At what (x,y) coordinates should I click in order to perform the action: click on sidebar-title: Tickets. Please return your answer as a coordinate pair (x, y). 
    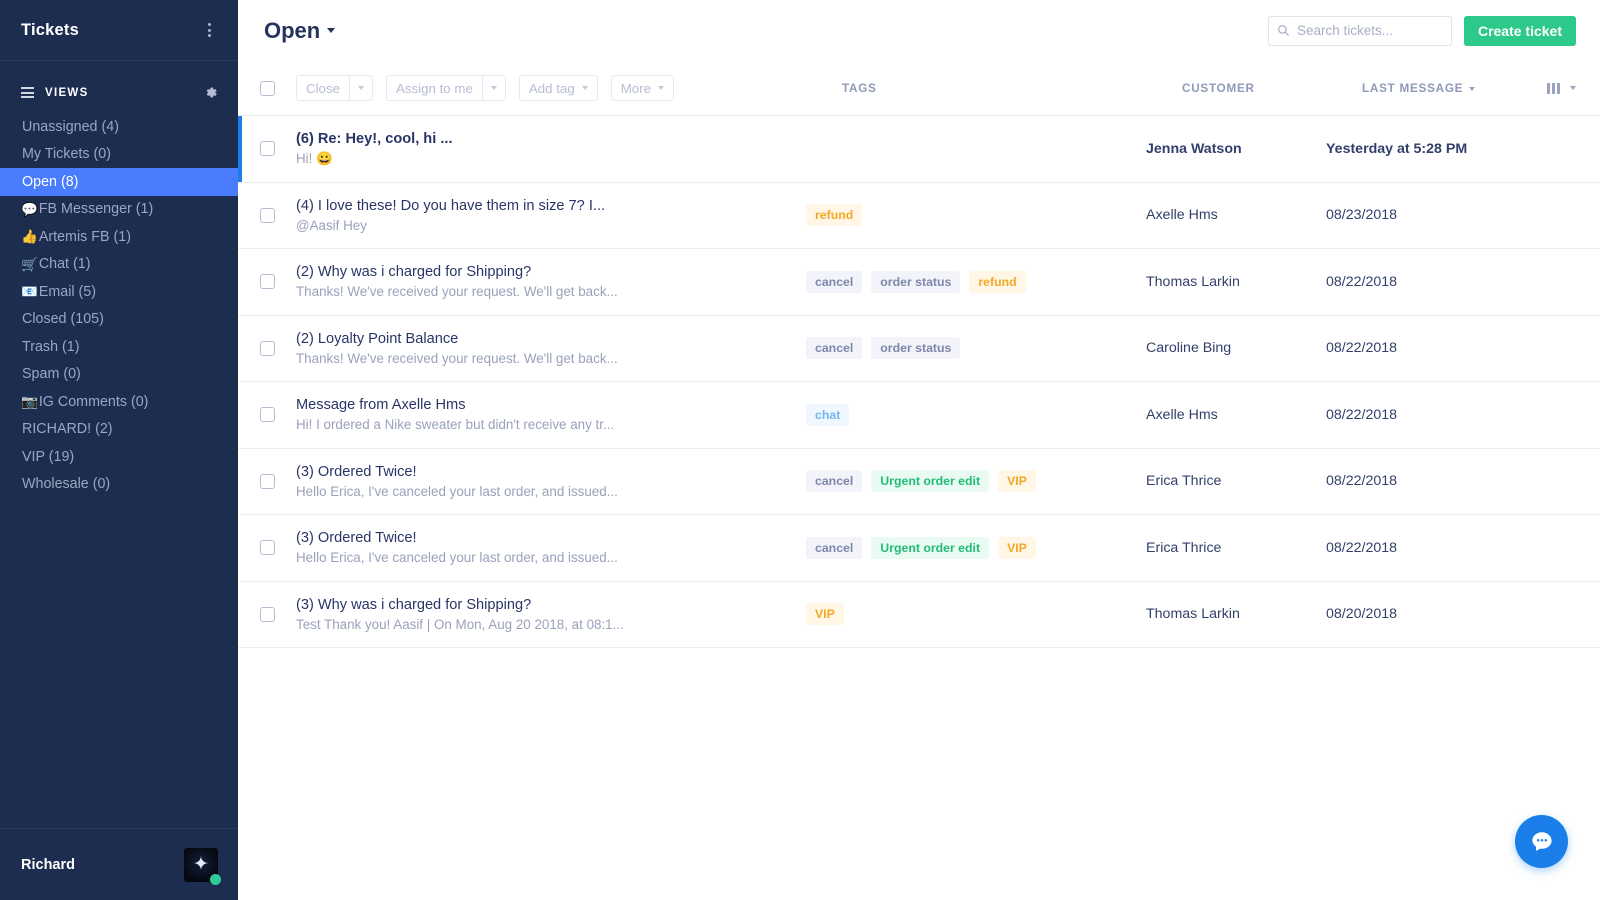
    Looking at the image, I should click on (50, 29).